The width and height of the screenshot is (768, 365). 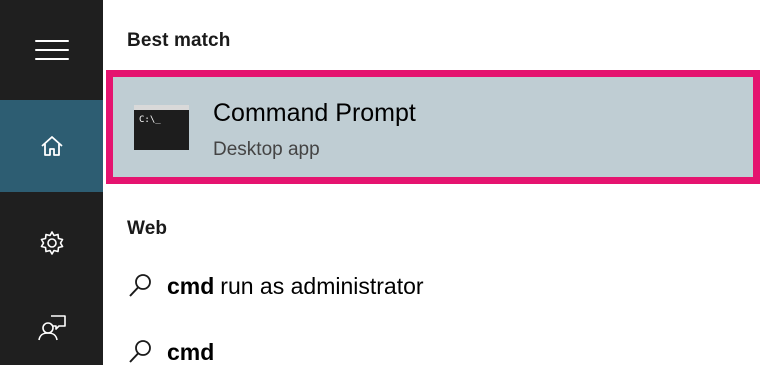 I want to click on web-suggestion-rest: run as administrator, so click(x=322, y=285).